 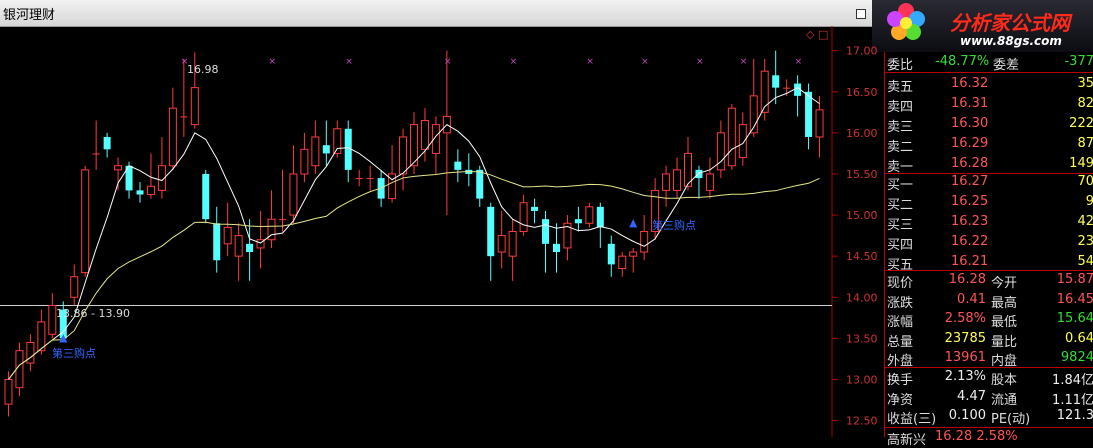 I want to click on buy-volume: 54, so click(x=1085, y=261).